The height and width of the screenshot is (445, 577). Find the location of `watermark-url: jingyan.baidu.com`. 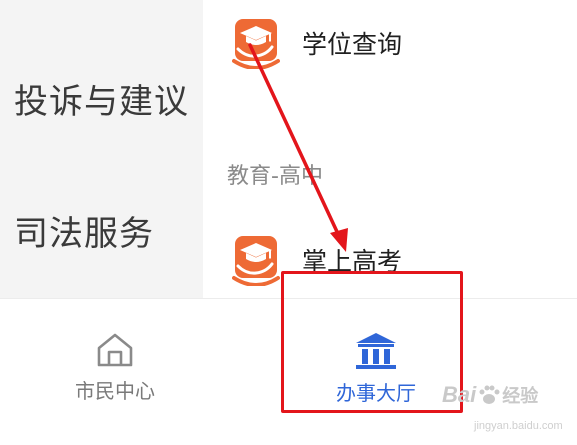

watermark-url: jingyan.baidu.com is located at coordinates (518, 426).